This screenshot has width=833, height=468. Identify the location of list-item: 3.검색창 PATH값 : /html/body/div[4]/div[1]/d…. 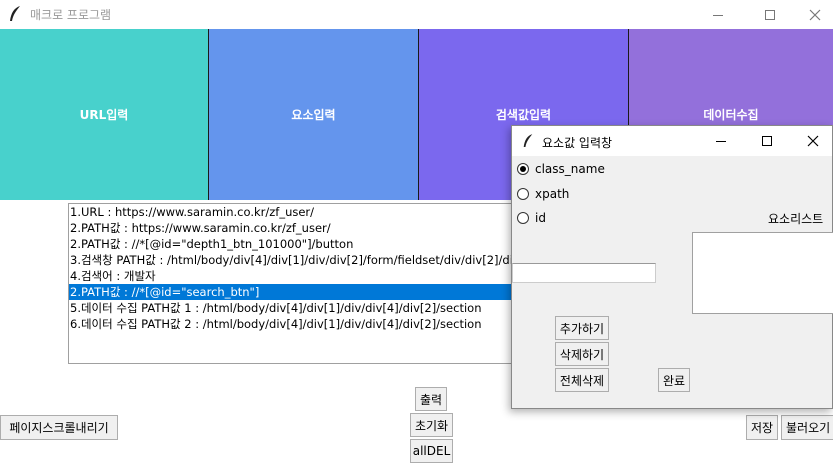
(298, 260).